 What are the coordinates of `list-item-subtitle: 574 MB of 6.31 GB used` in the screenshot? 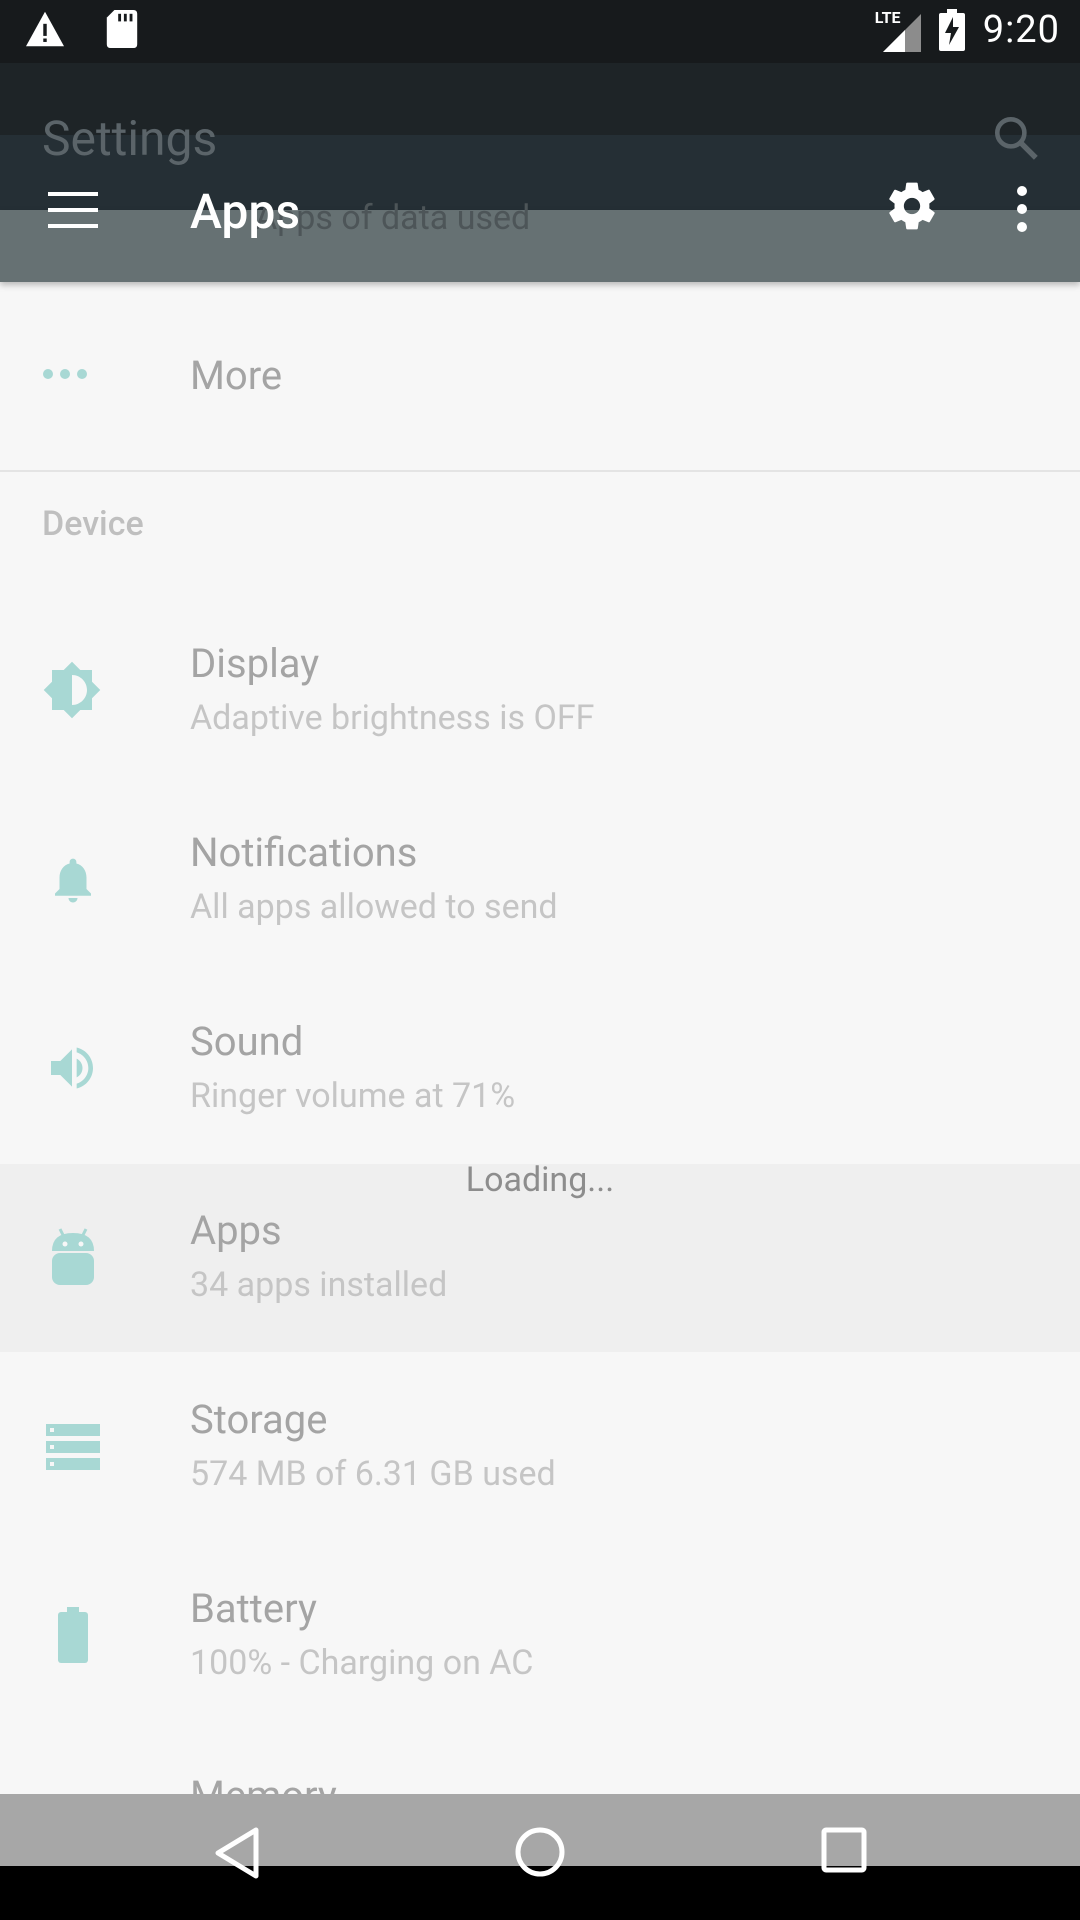 It's located at (373, 1474).